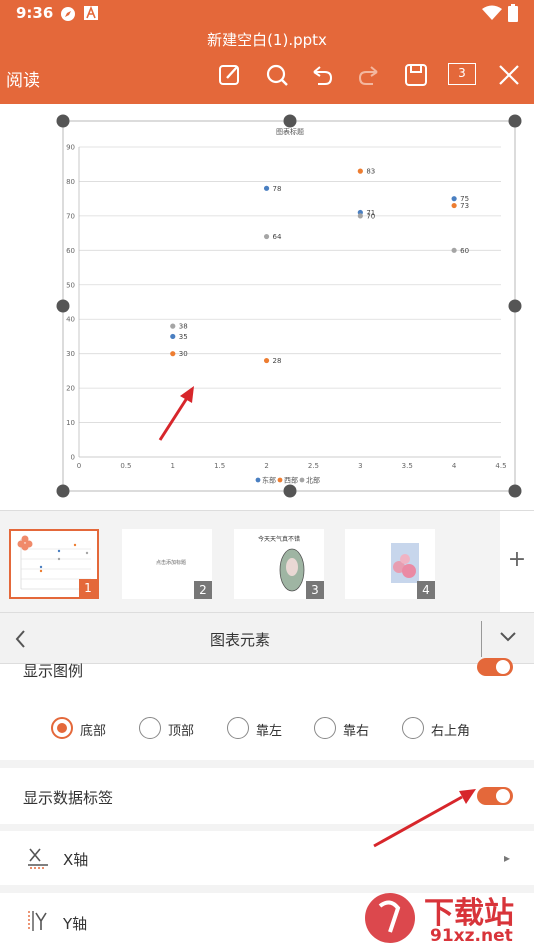 This screenshot has width=534, height=950. Describe the element at coordinates (54, 564) in the screenshot. I see `slide-thumbnail-1: 1` at that location.